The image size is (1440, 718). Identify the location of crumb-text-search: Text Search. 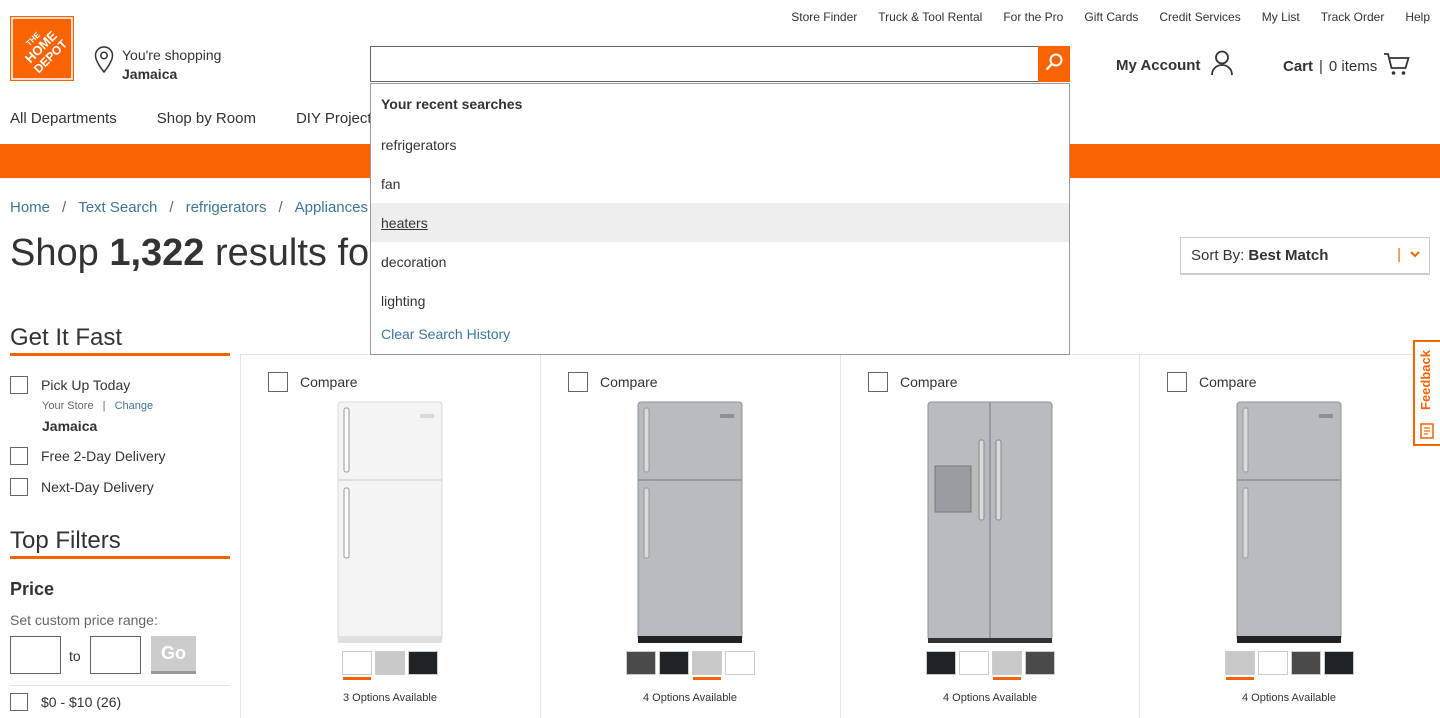
(117, 207).